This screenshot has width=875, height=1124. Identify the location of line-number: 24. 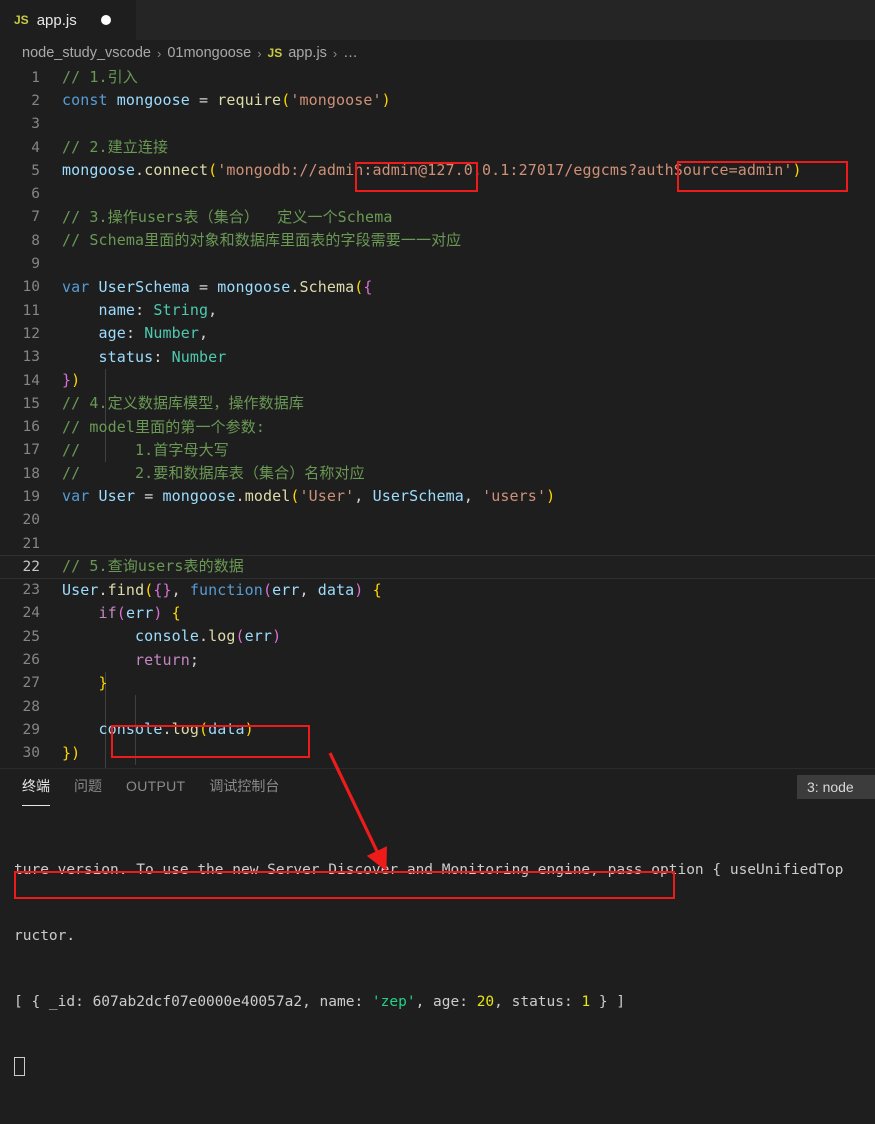
(31, 613).